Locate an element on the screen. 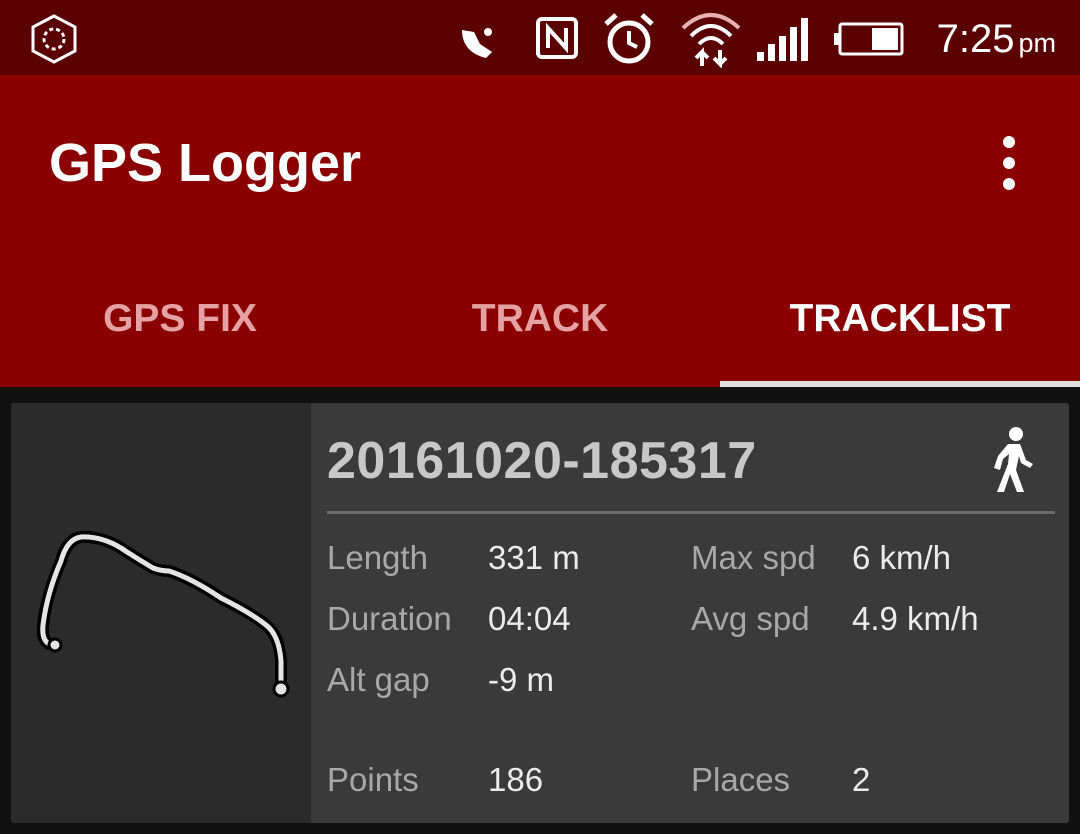  avg-speed-value: 4.9 km/h is located at coordinates (915, 618).